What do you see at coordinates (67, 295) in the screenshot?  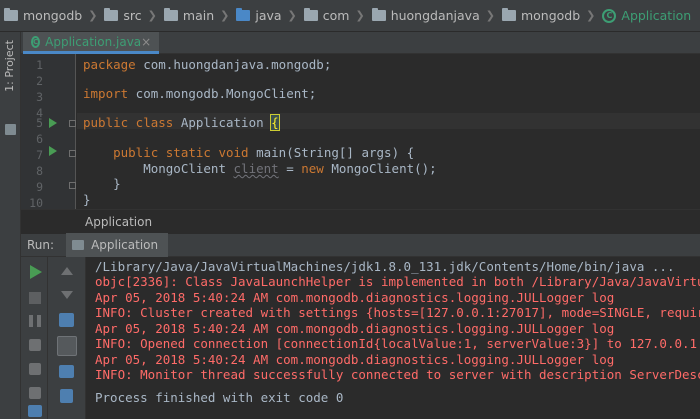 I see `arrow-down-icon` at bounding box center [67, 295].